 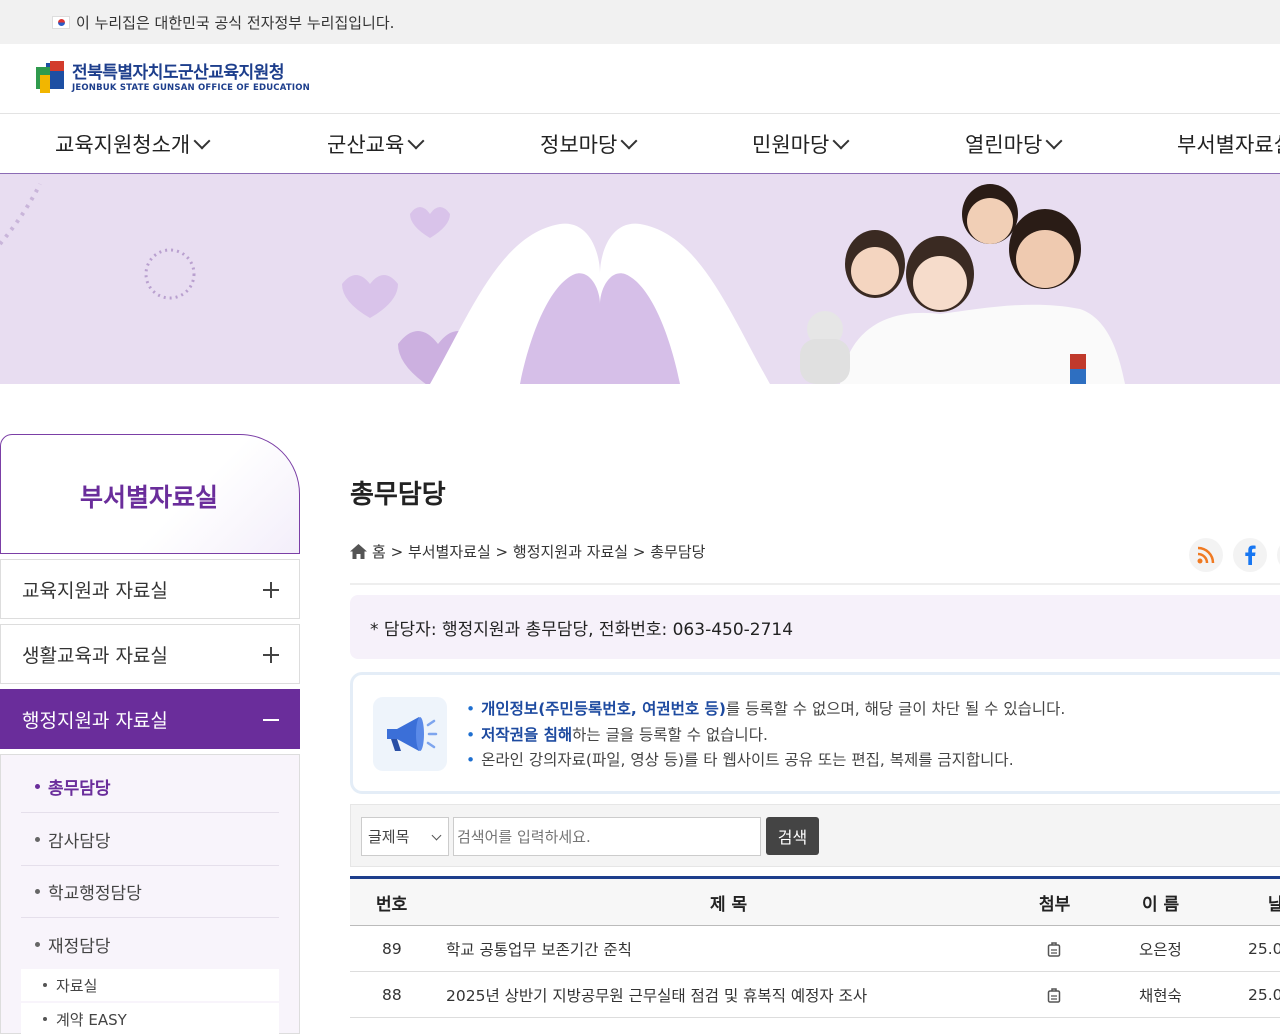 What do you see at coordinates (366, 145) in the screenshot?
I see `gnb-label: 군산교육` at bounding box center [366, 145].